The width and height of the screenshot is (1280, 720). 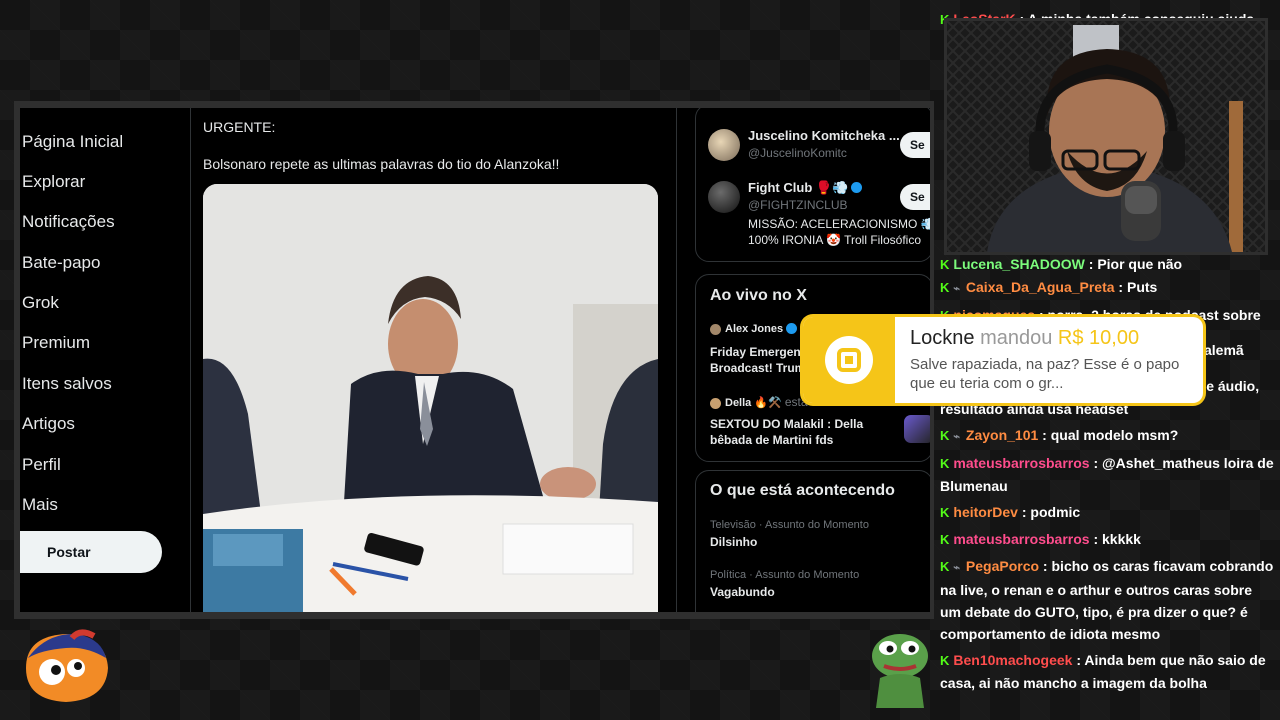 What do you see at coordinates (915, 145) in the screenshot?
I see `follow-button-1: Se` at bounding box center [915, 145].